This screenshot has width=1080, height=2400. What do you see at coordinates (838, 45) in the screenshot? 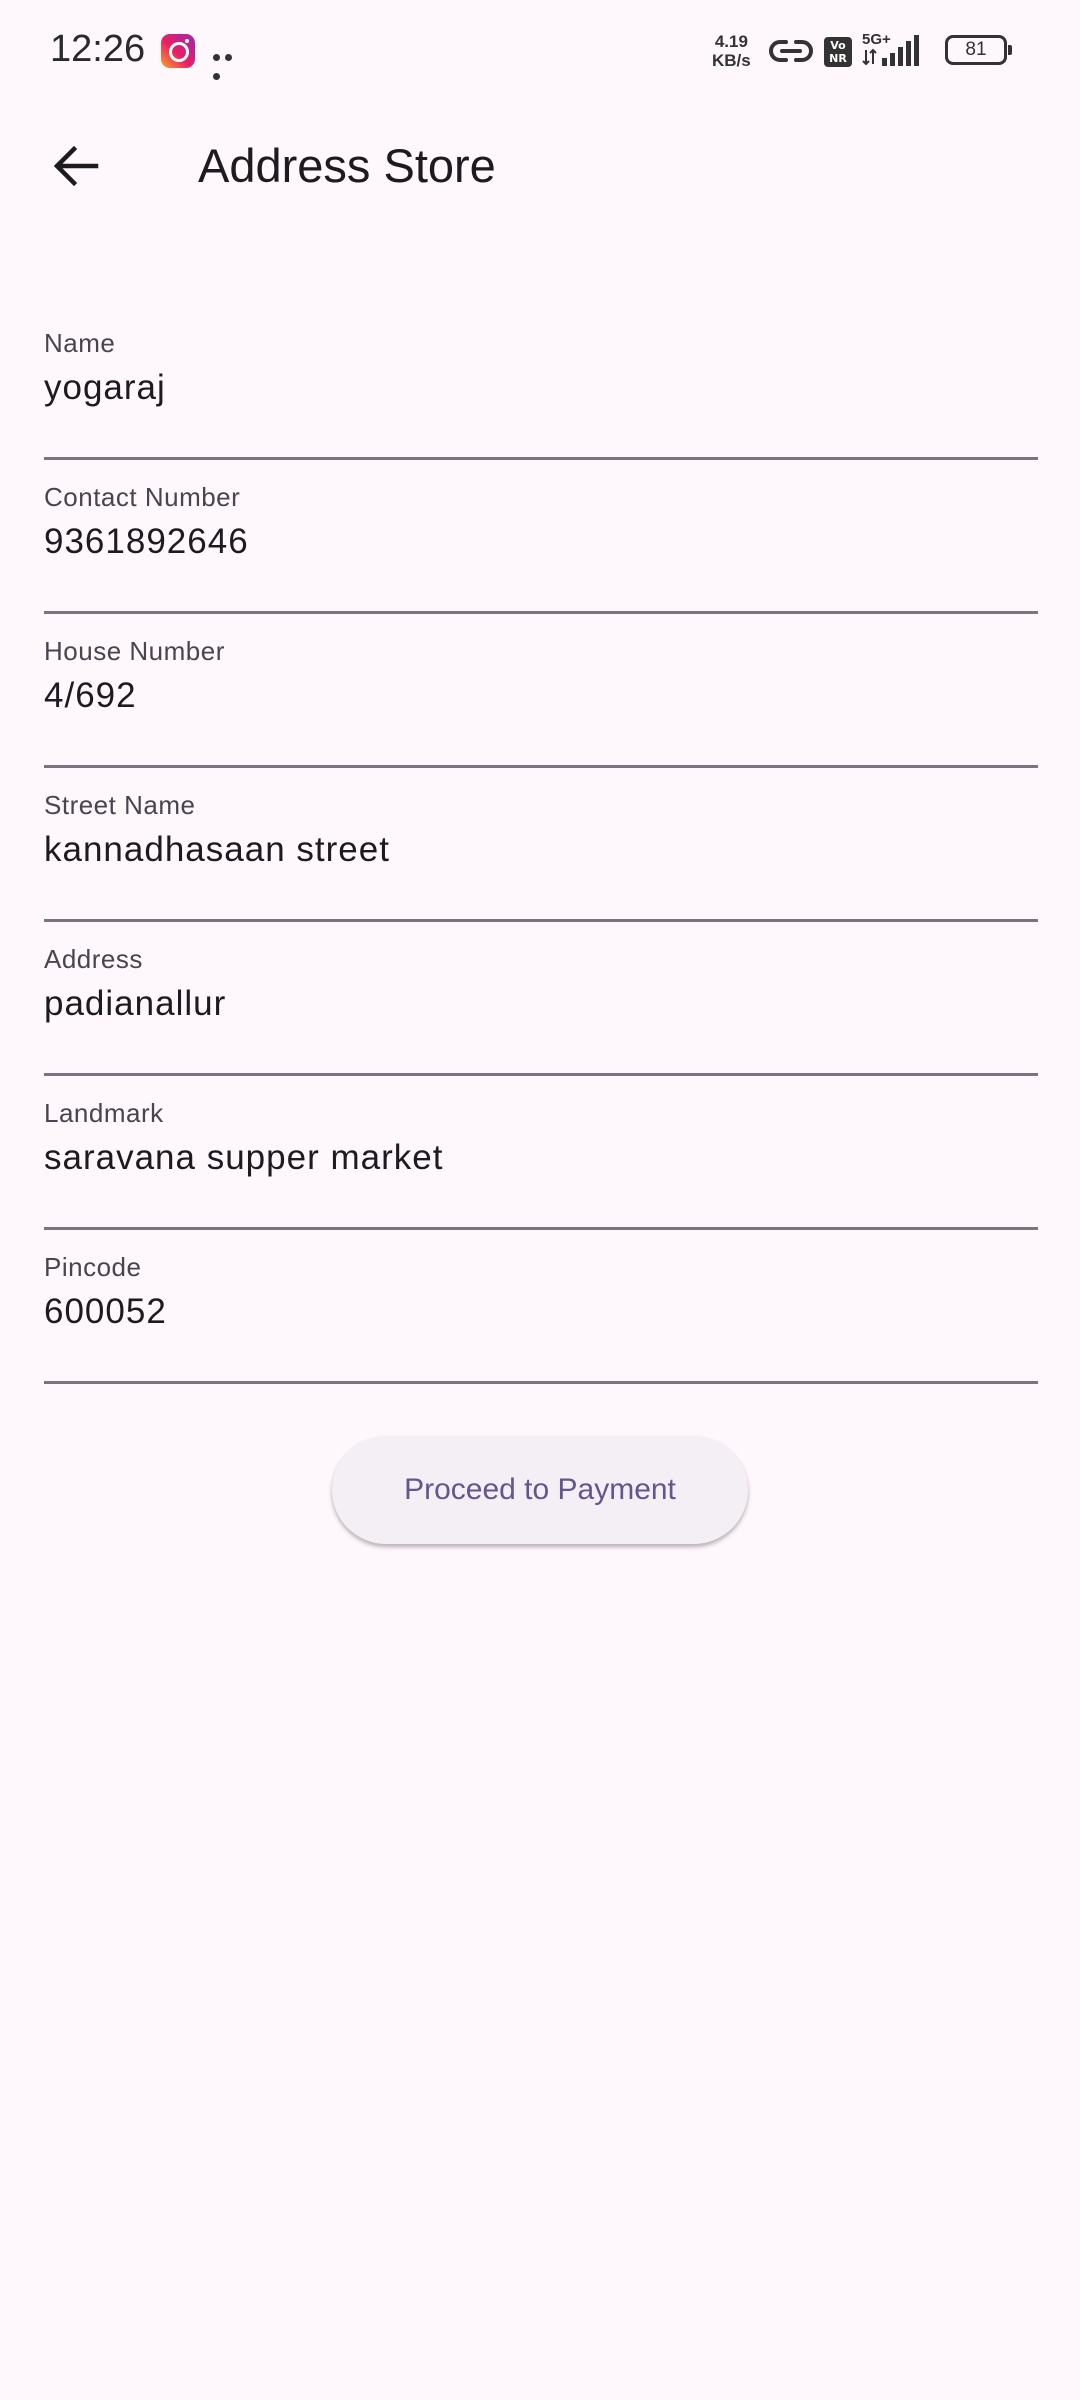
I see `vonr-label-top: Vo` at bounding box center [838, 45].